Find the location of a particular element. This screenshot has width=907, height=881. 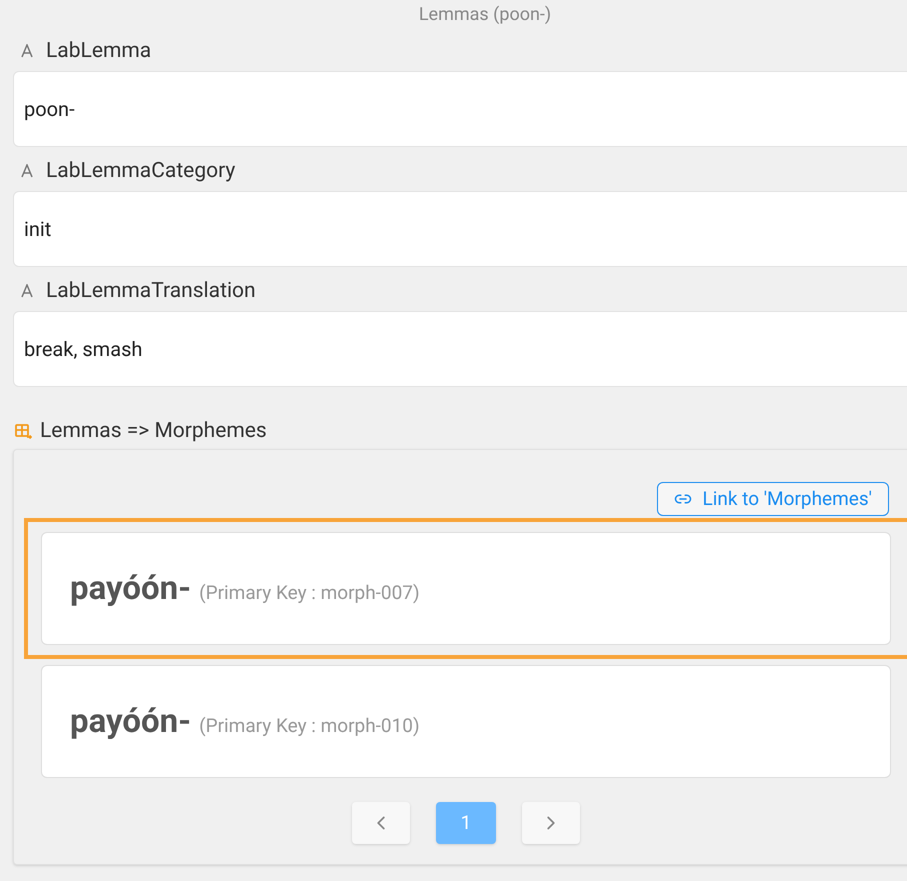

primary-key-text: (Primary Key : morph-010) is located at coordinates (309, 726).